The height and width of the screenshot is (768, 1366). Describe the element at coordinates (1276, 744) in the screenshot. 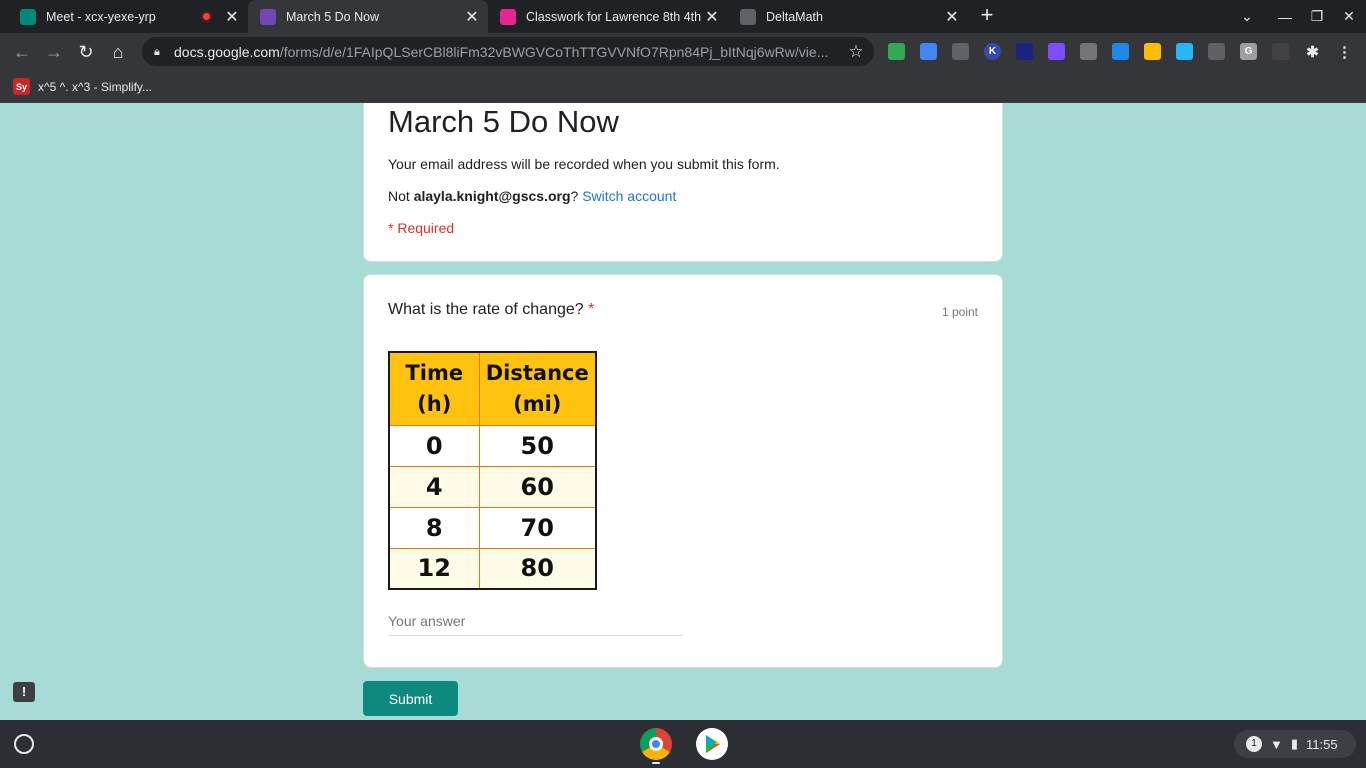

I see `wifi-icon: ▼` at that location.